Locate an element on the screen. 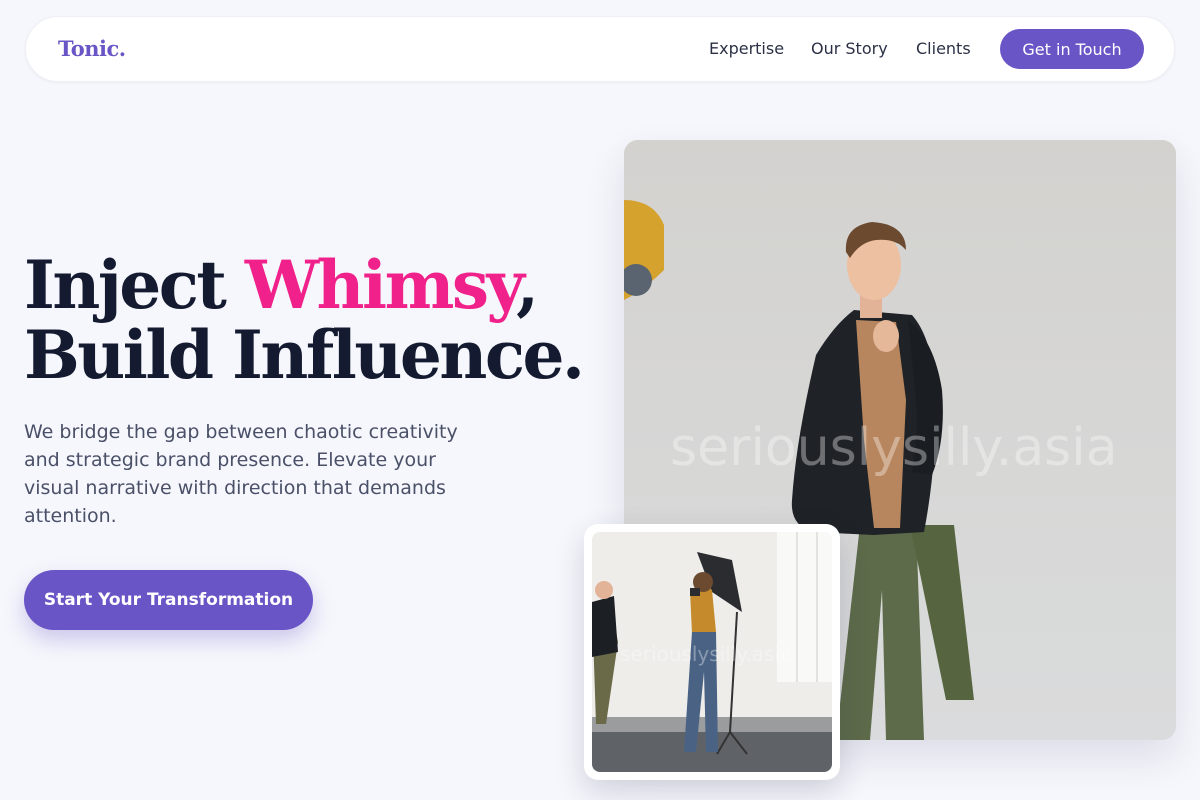 The width and height of the screenshot is (1200, 800). nav-link-our-story: Our Story is located at coordinates (849, 48).